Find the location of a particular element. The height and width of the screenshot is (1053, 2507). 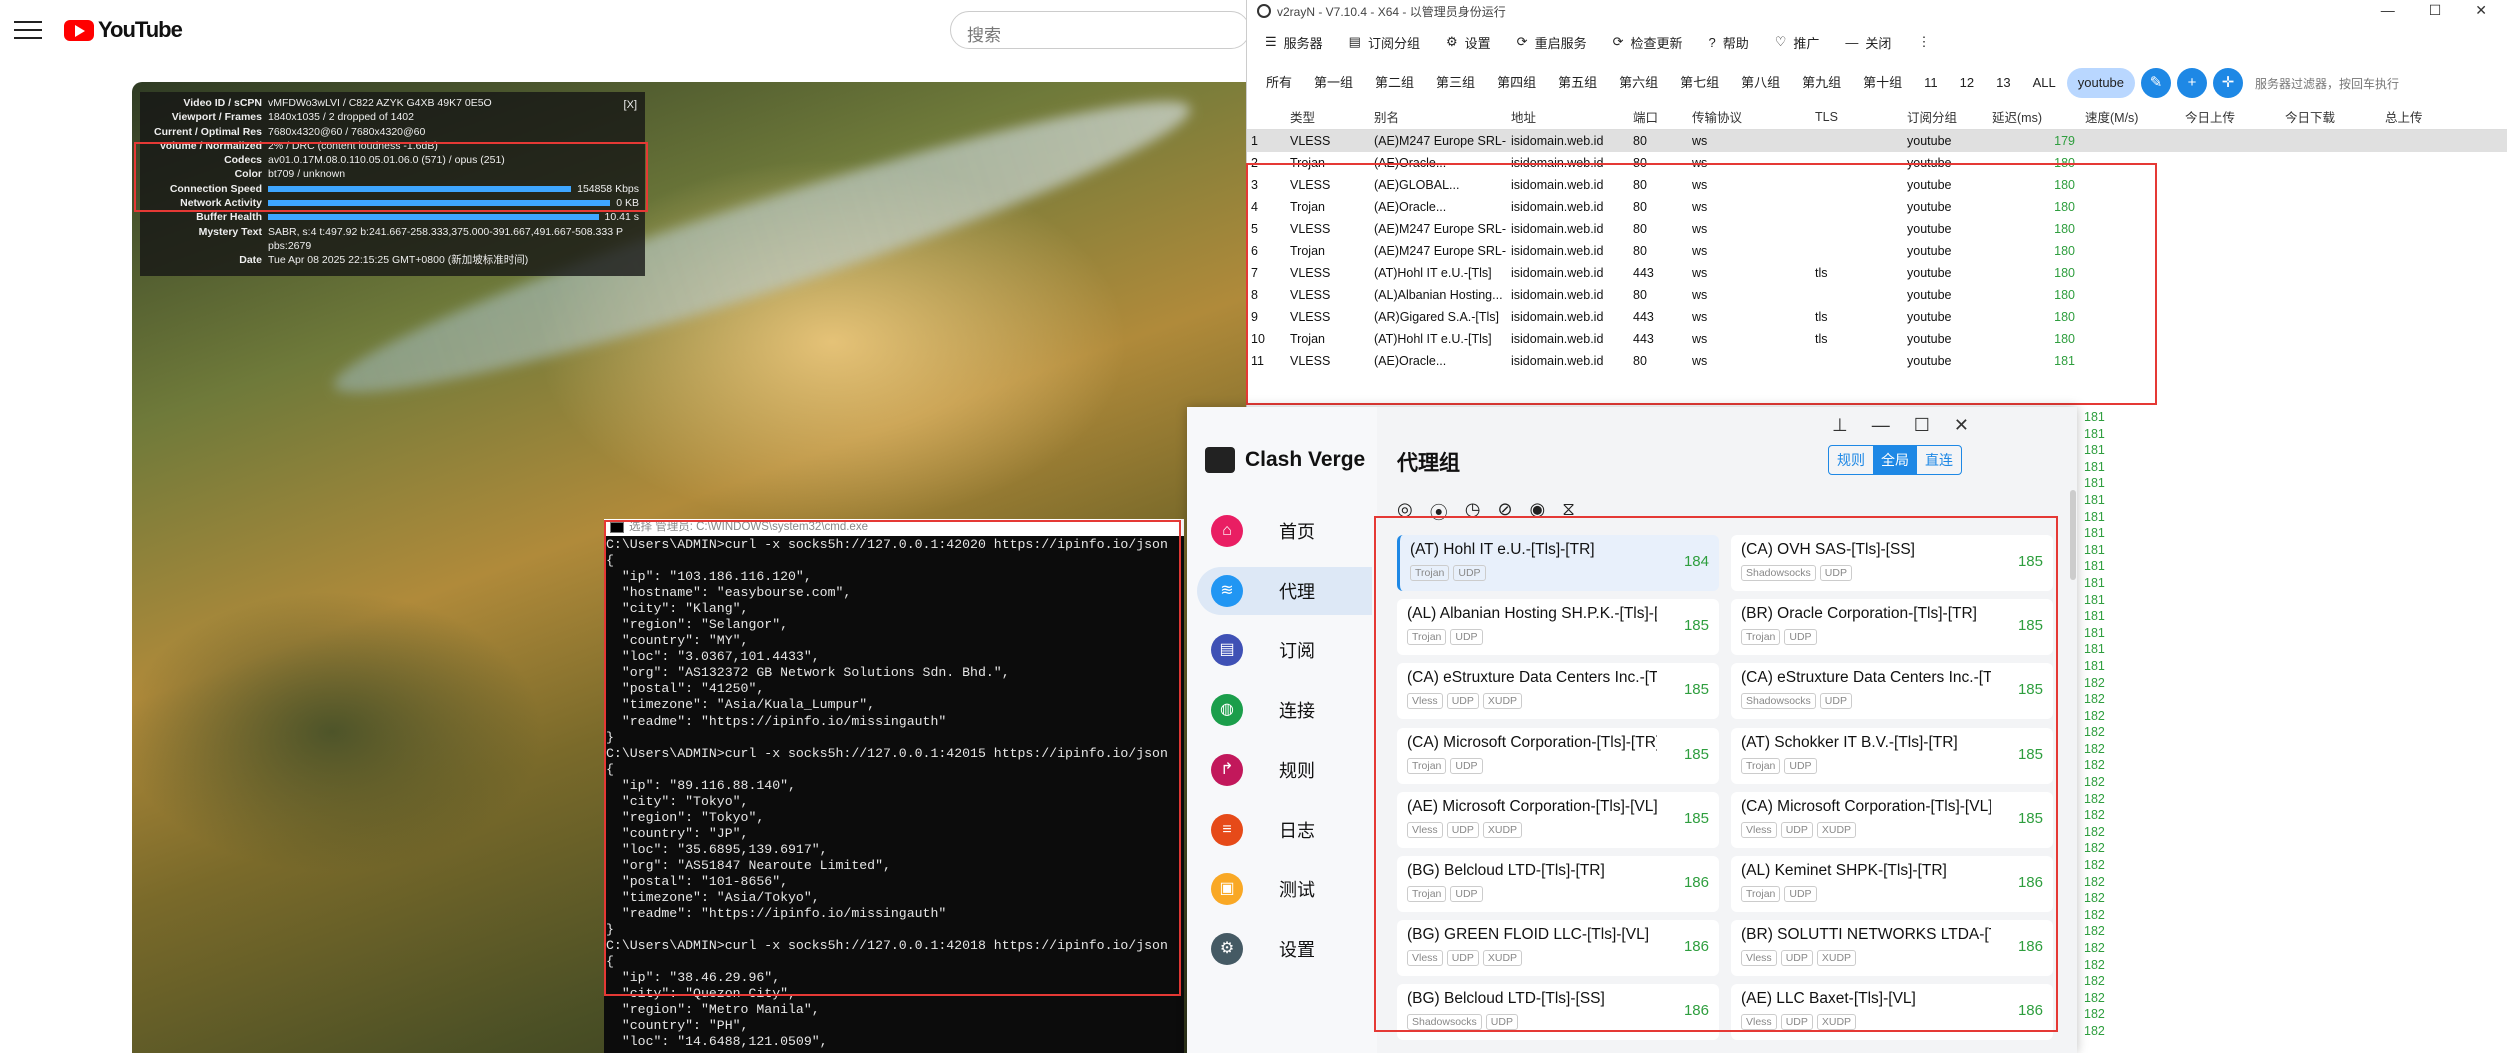

nav-icon: ◍ is located at coordinates (1227, 710).